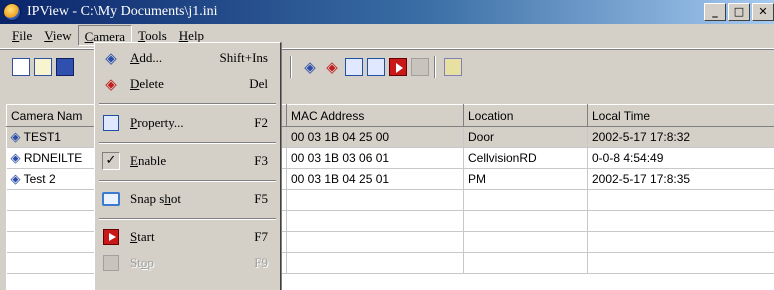 This screenshot has width=774, height=290. What do you see at coordinates (187, 58) in the screenshot?
I see `menu-item-add: ◈ Add... Shift+Ins` at bounding box center [187, 58].